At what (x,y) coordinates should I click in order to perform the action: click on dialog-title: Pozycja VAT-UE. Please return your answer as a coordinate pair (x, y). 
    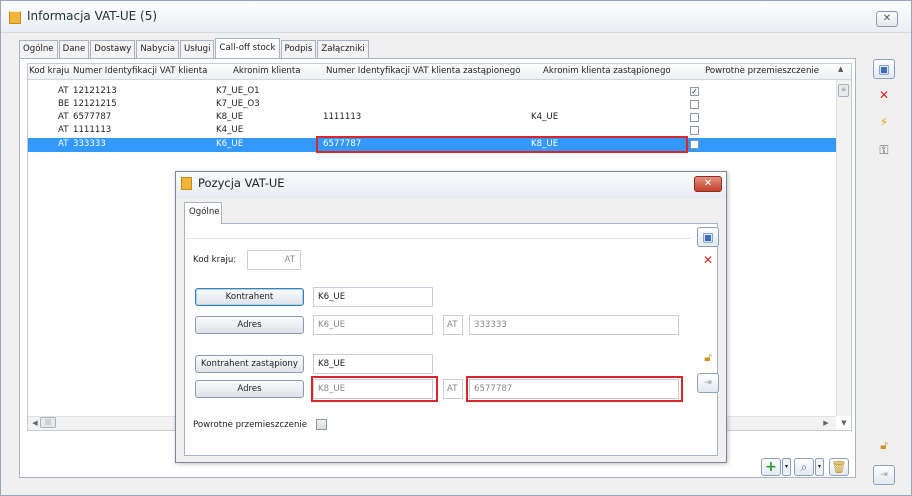
    Looking at the image, I should click on (241, 183).